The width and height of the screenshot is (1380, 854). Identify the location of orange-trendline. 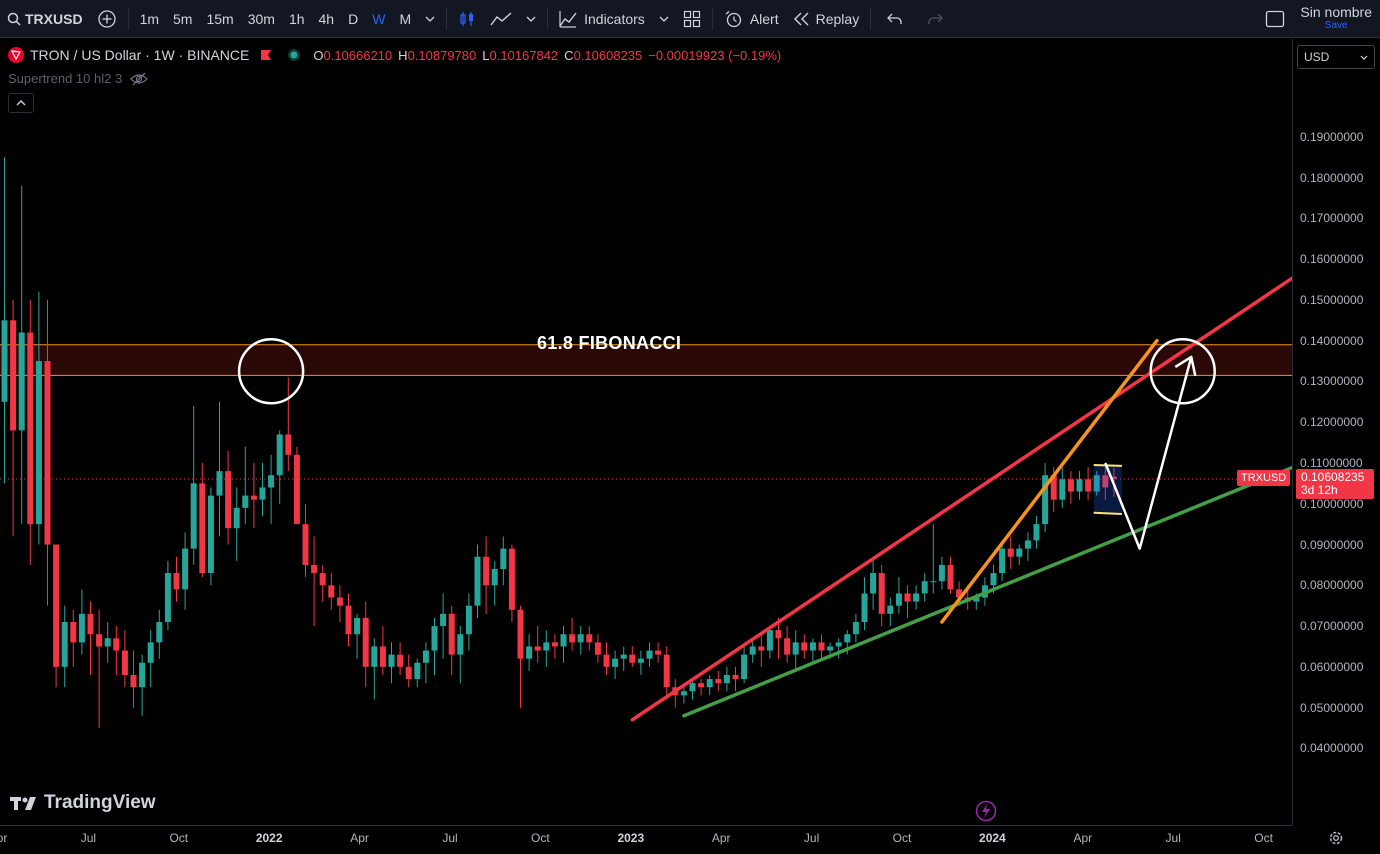
(1049, 481).